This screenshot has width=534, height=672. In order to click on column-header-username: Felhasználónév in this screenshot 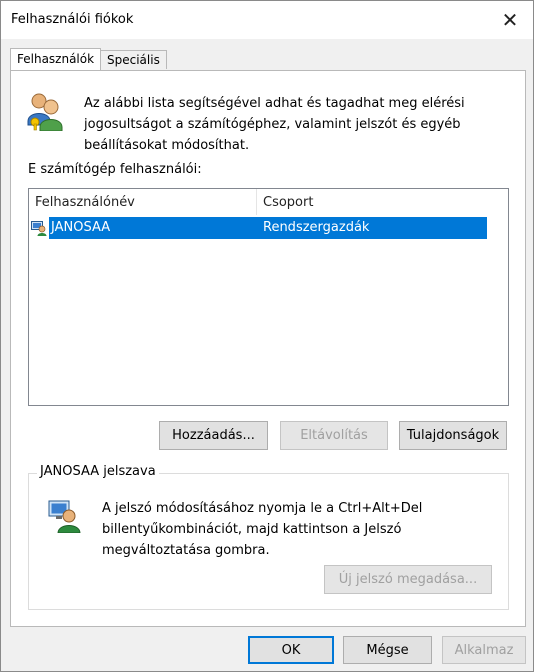, I will do `click(143, 202)`.